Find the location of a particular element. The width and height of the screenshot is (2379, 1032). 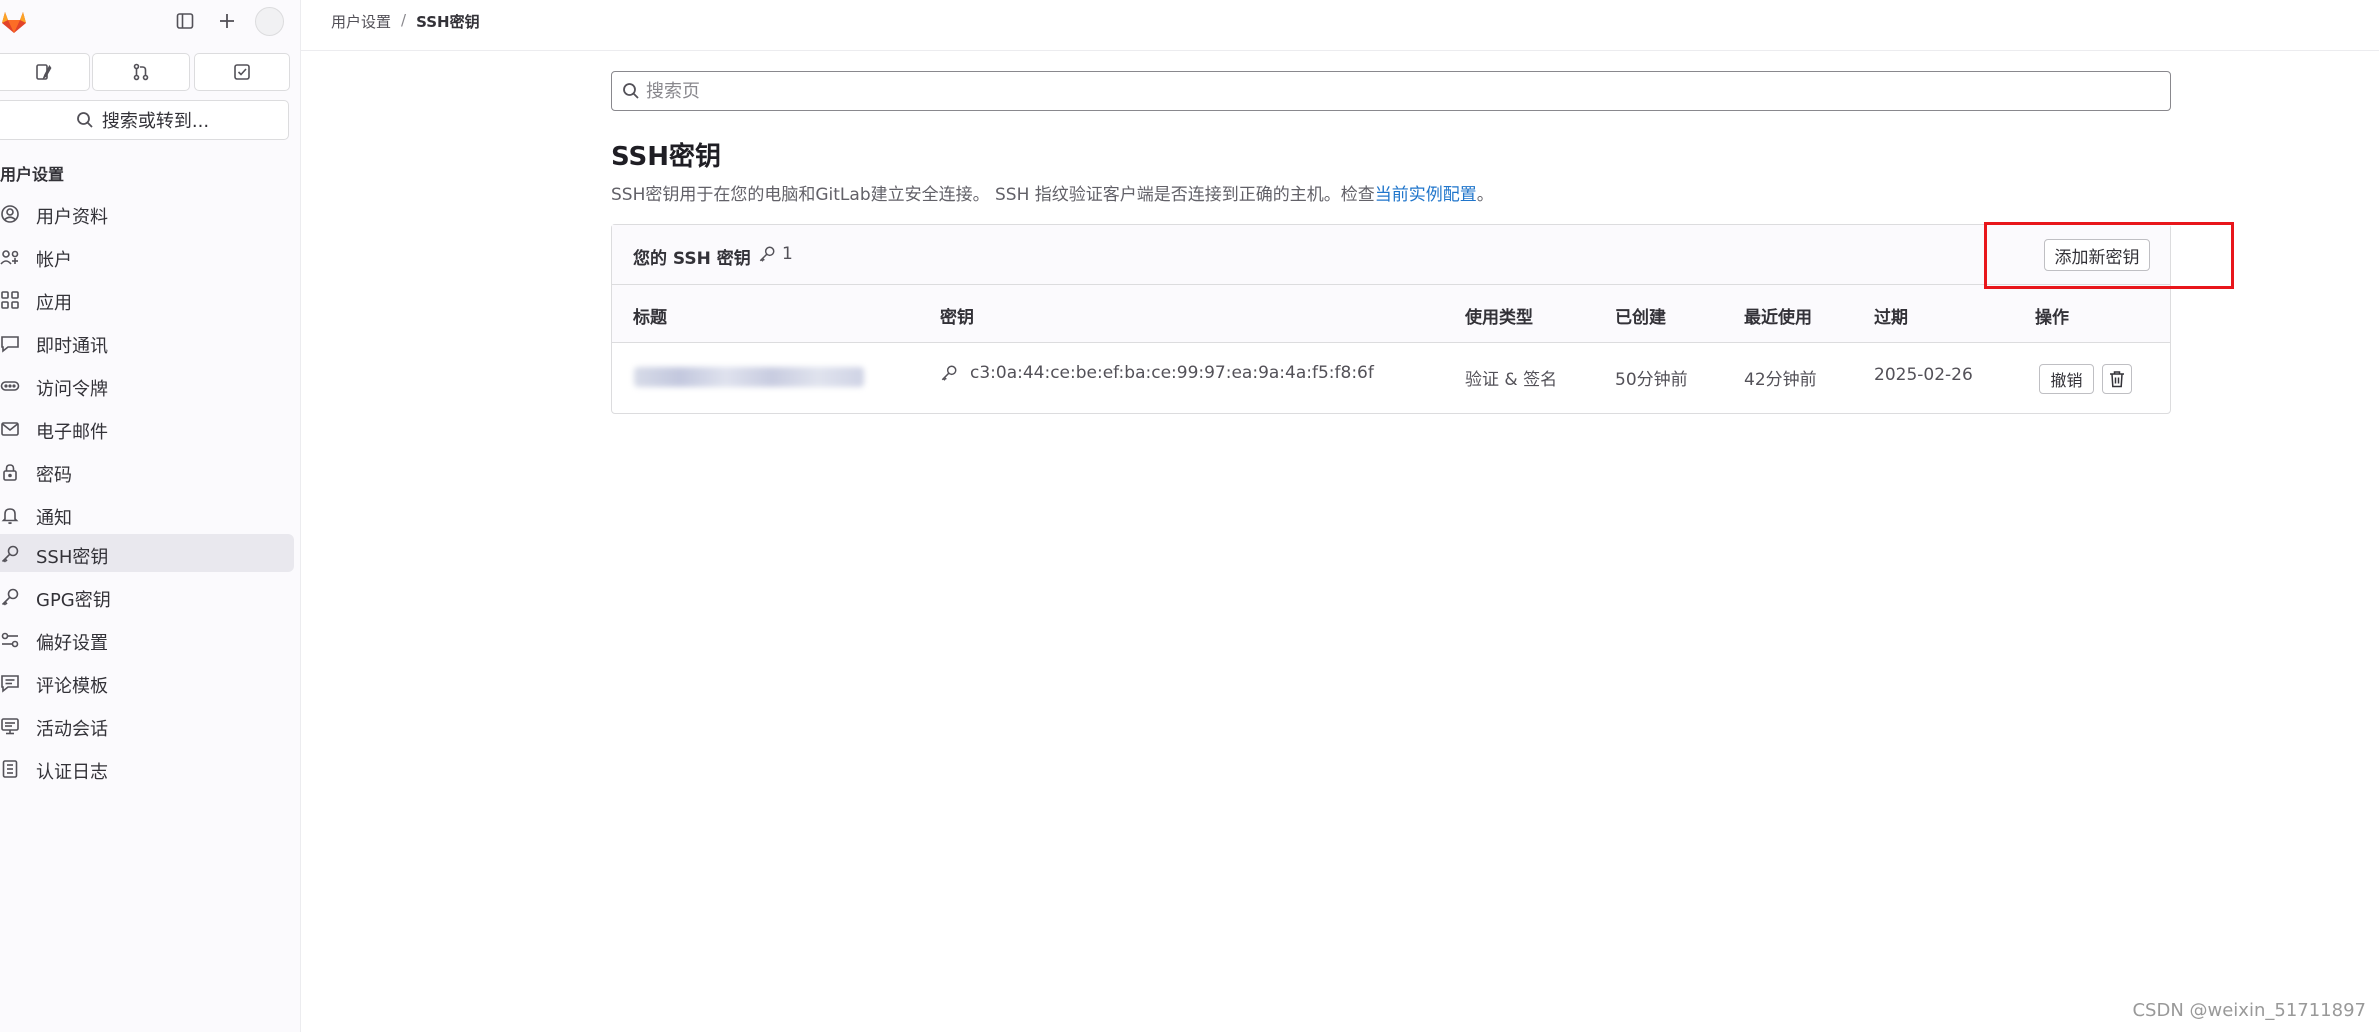

sidebar-header is located at coordinates (150, 21).